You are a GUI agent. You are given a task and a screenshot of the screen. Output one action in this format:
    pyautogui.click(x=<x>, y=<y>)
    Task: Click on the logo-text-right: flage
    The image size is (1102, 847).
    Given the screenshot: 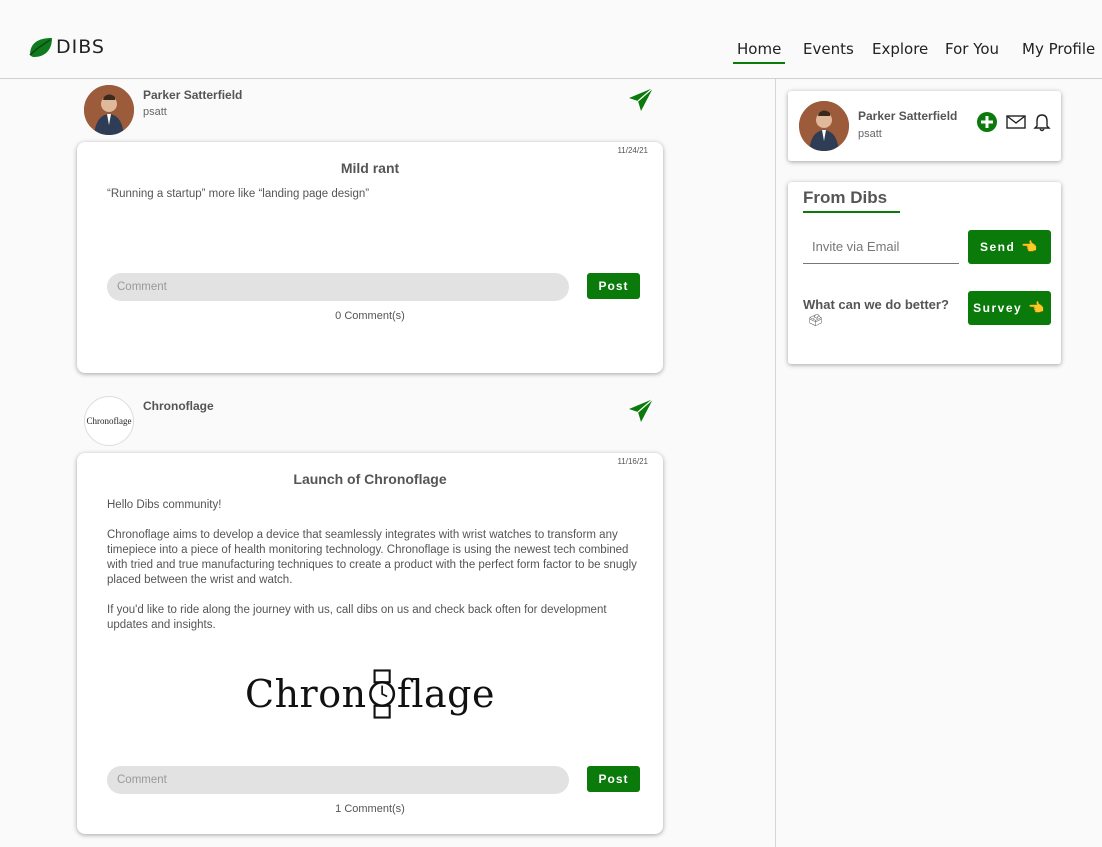 What is the action you would take?
    pyautogui.click(x=445, y=694)
    